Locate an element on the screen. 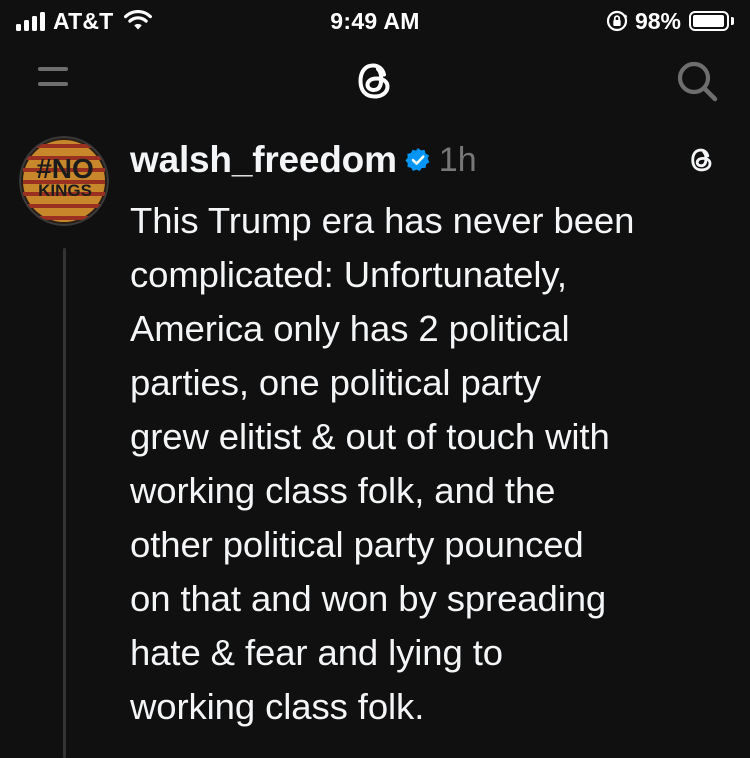  avatar-text-top: #NO is located at coordinates (65, 168).